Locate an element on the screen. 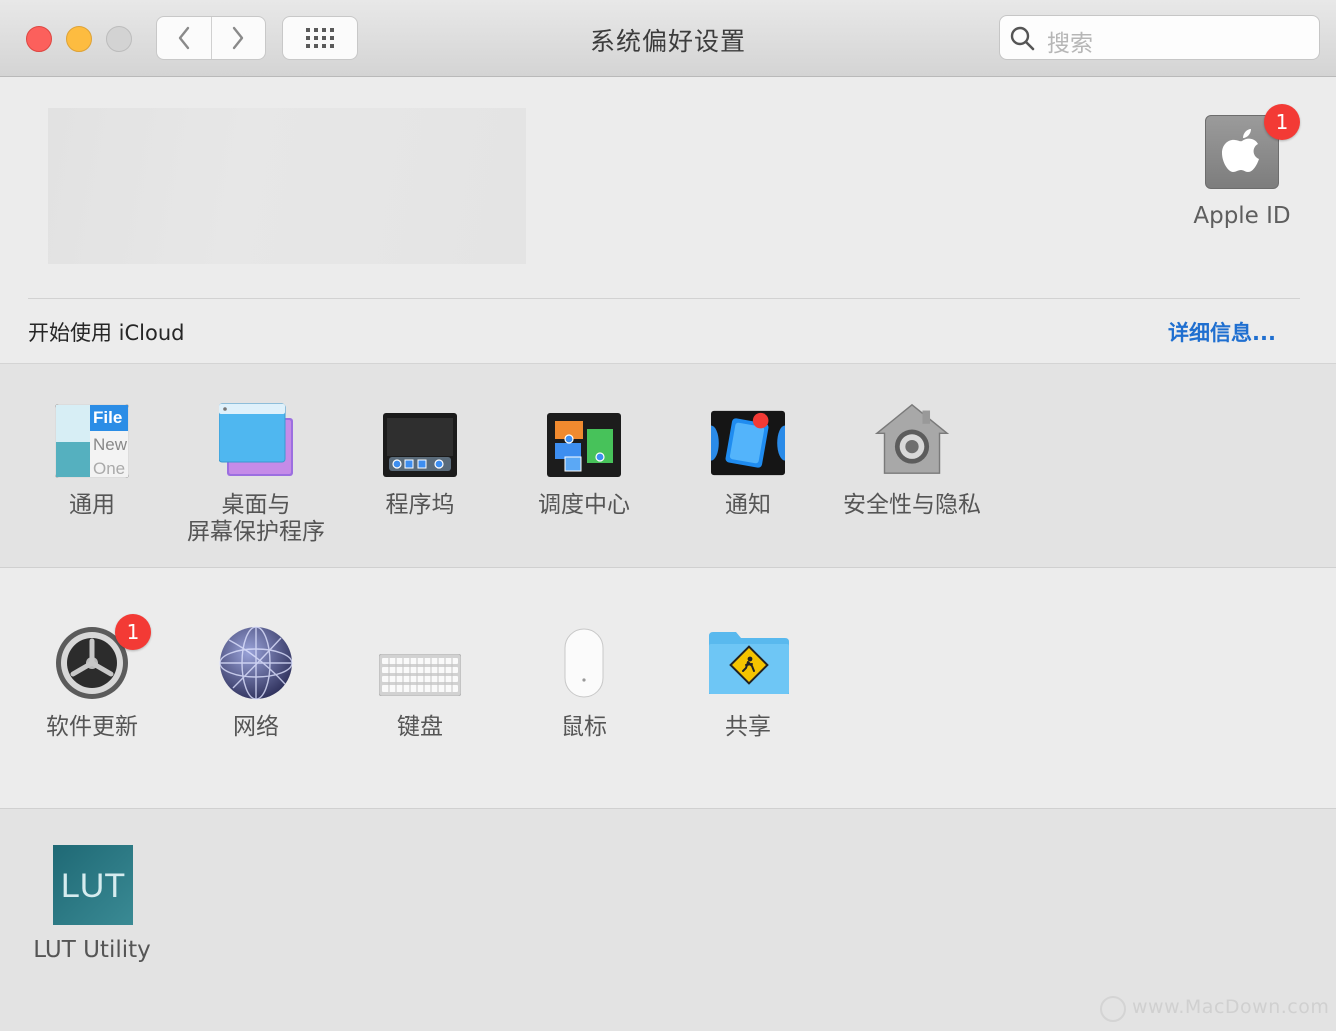 This screenshot has width=1336, height=1031. back-button is located at coordinates (184, 38).